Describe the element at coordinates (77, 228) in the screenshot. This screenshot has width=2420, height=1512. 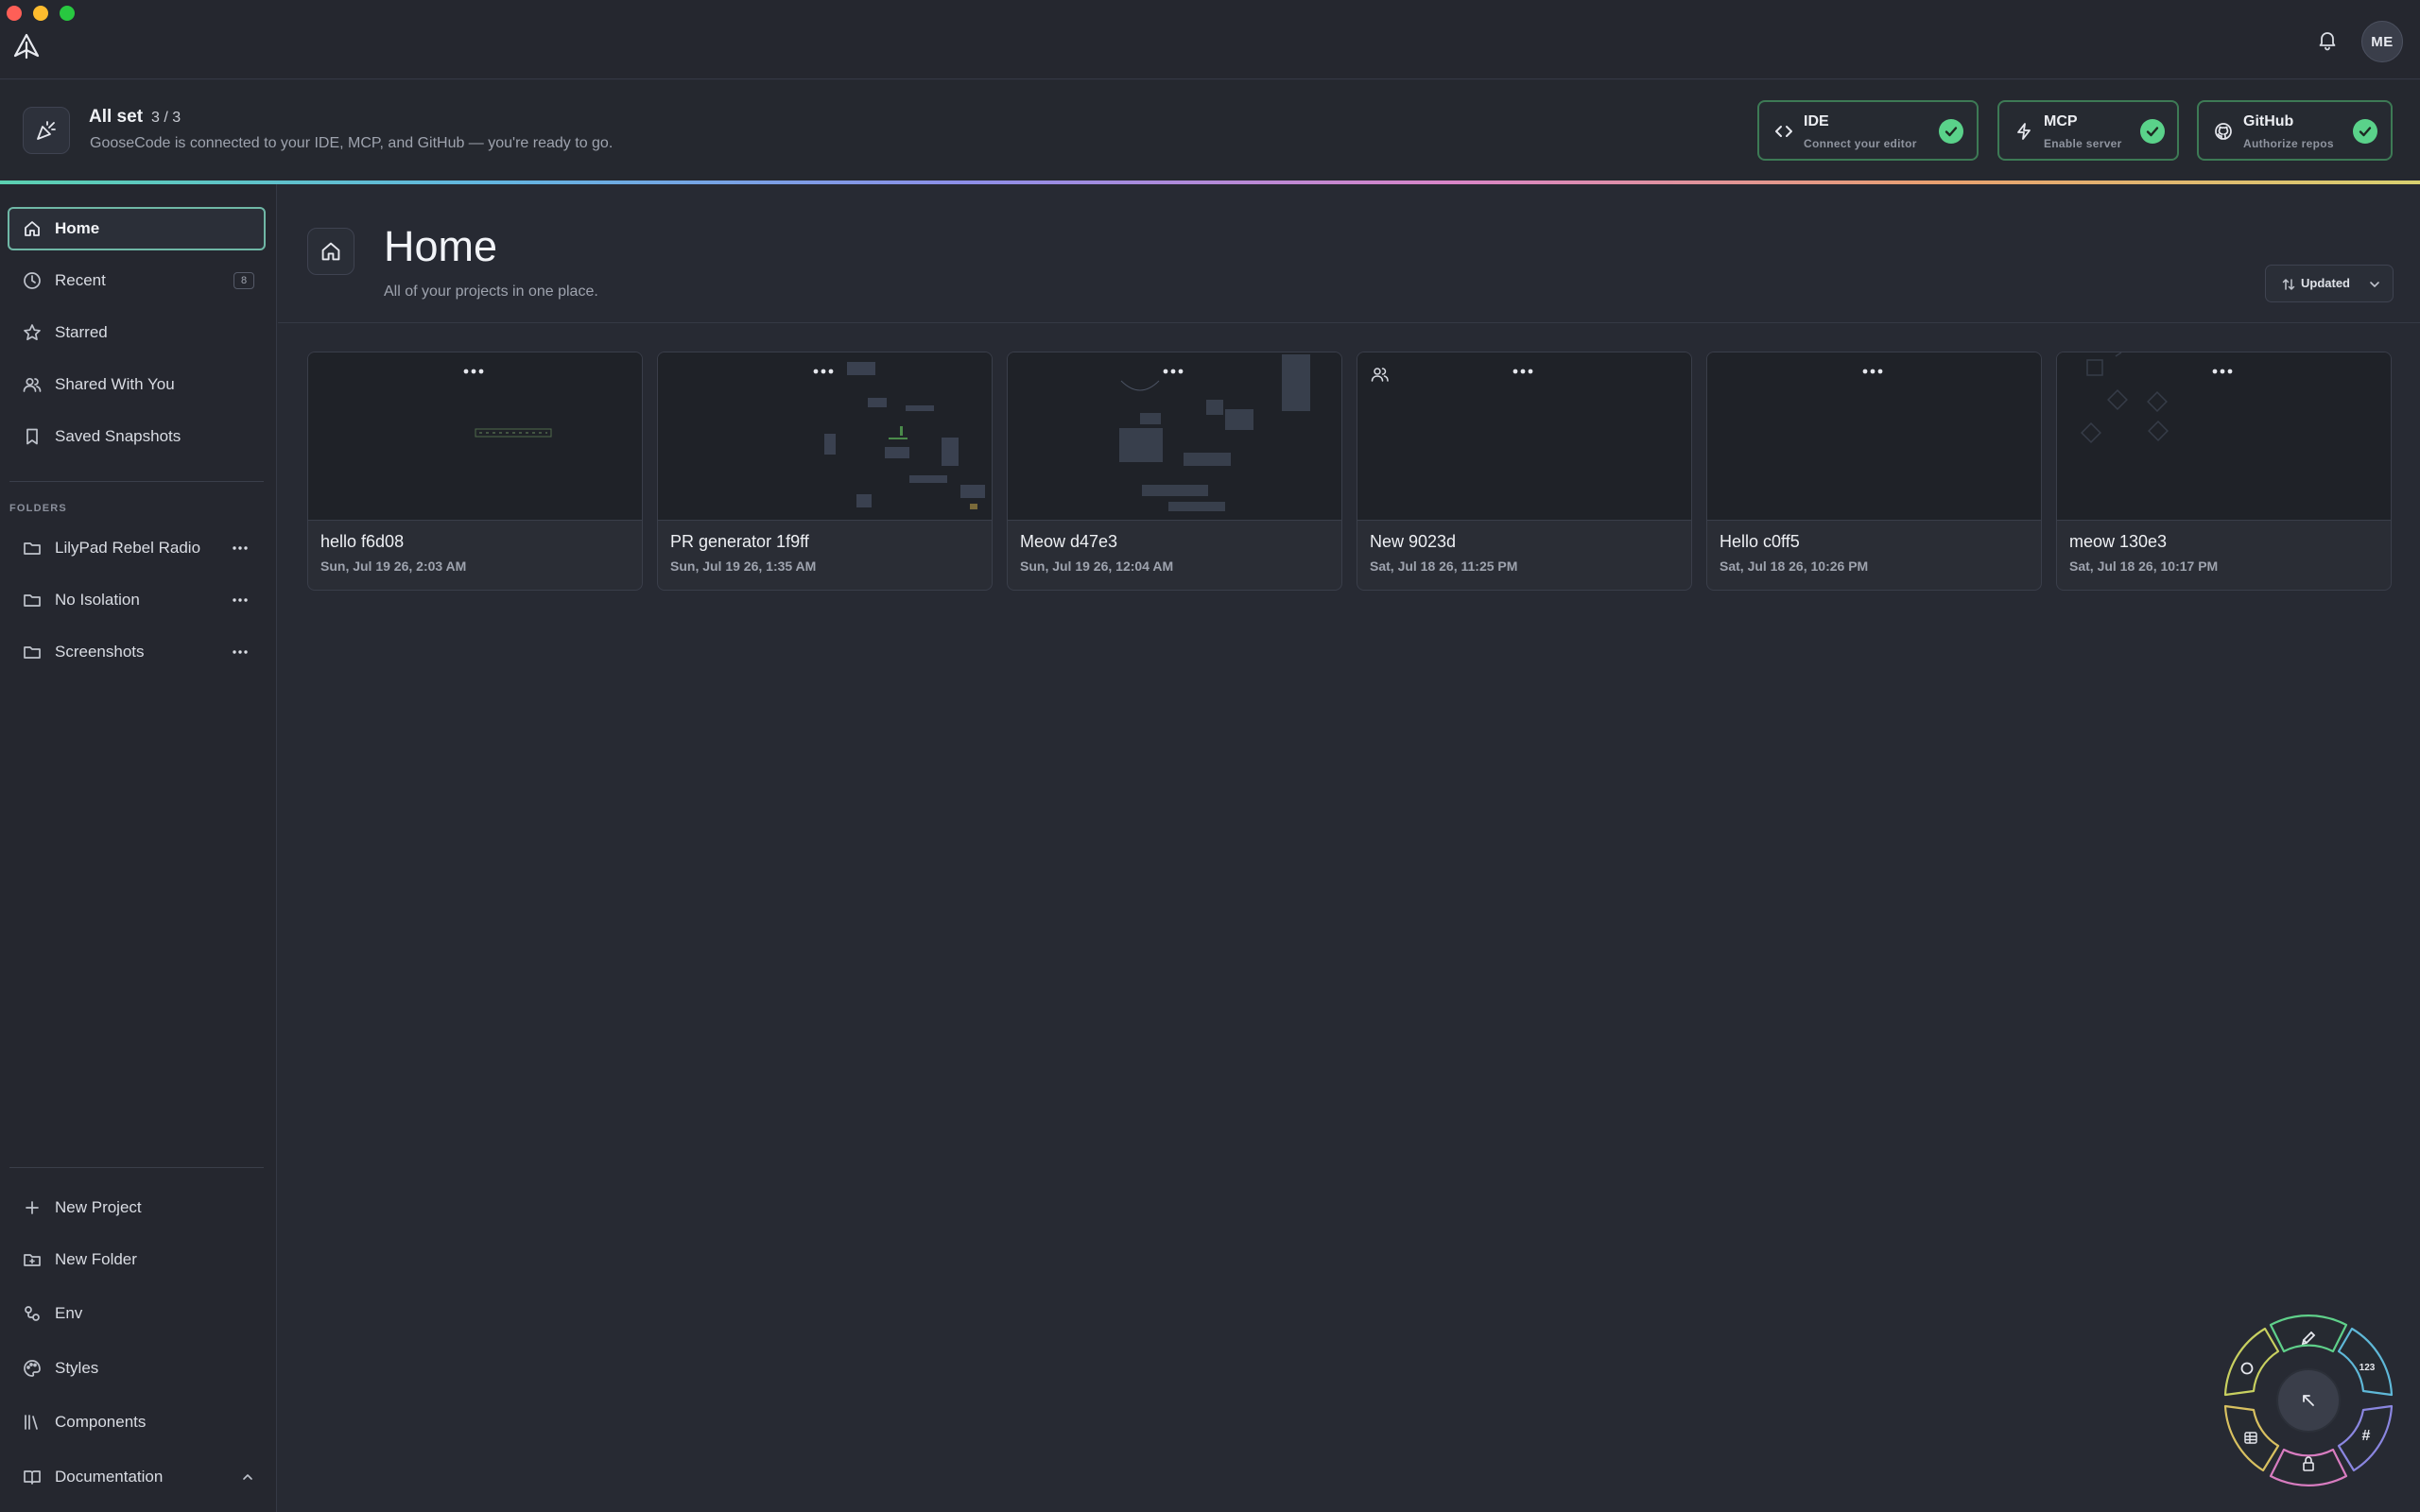
I see `sidebar-item-label: Home` at that location.